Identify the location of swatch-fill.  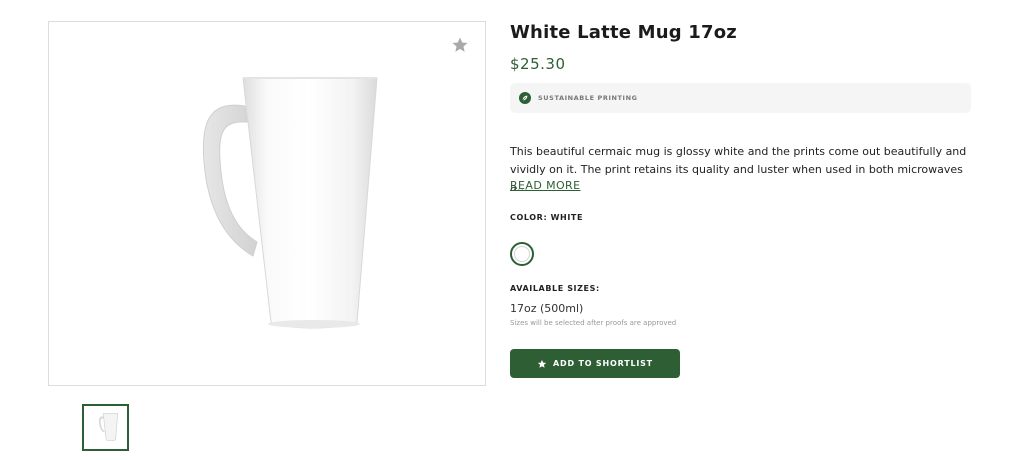
(522, 254).